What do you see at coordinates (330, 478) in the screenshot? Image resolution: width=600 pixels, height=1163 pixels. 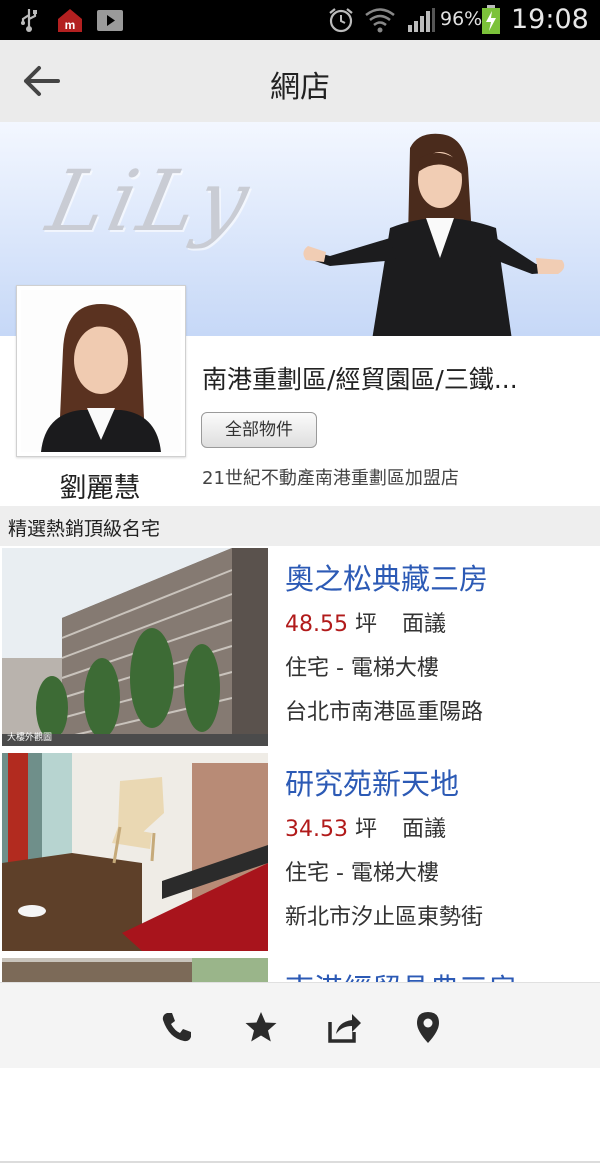 I see `store-subtitle: 21世紀不動產南港重劃區加盟店` at bounding box center [330, 478].